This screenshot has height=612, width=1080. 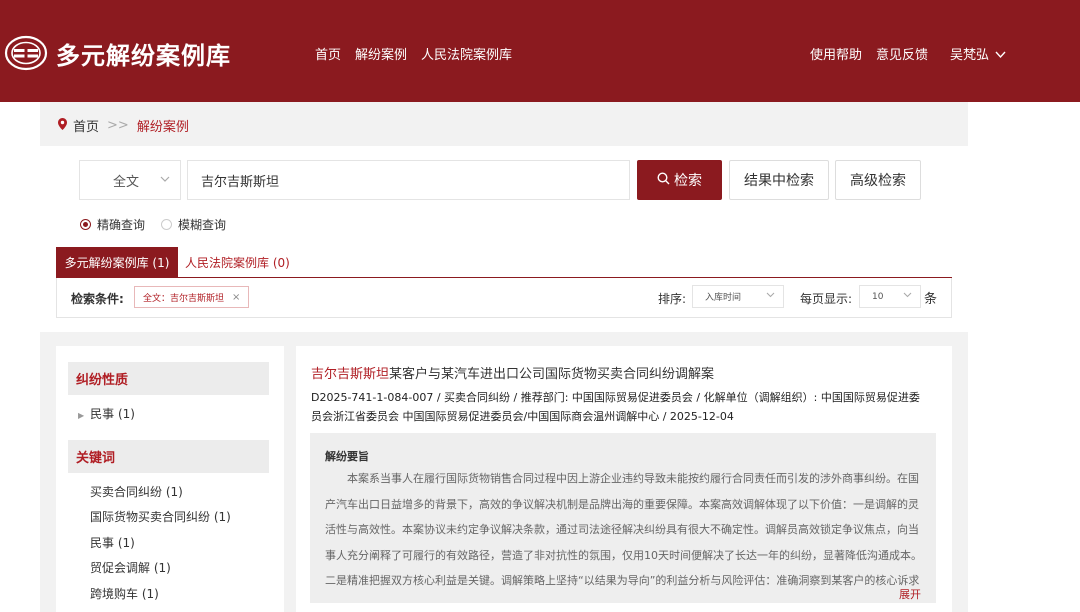 What do you see at coordinates (126, 182) in the screenshot?
I see `scope-value: 全文` at bounding box center [126, 182].